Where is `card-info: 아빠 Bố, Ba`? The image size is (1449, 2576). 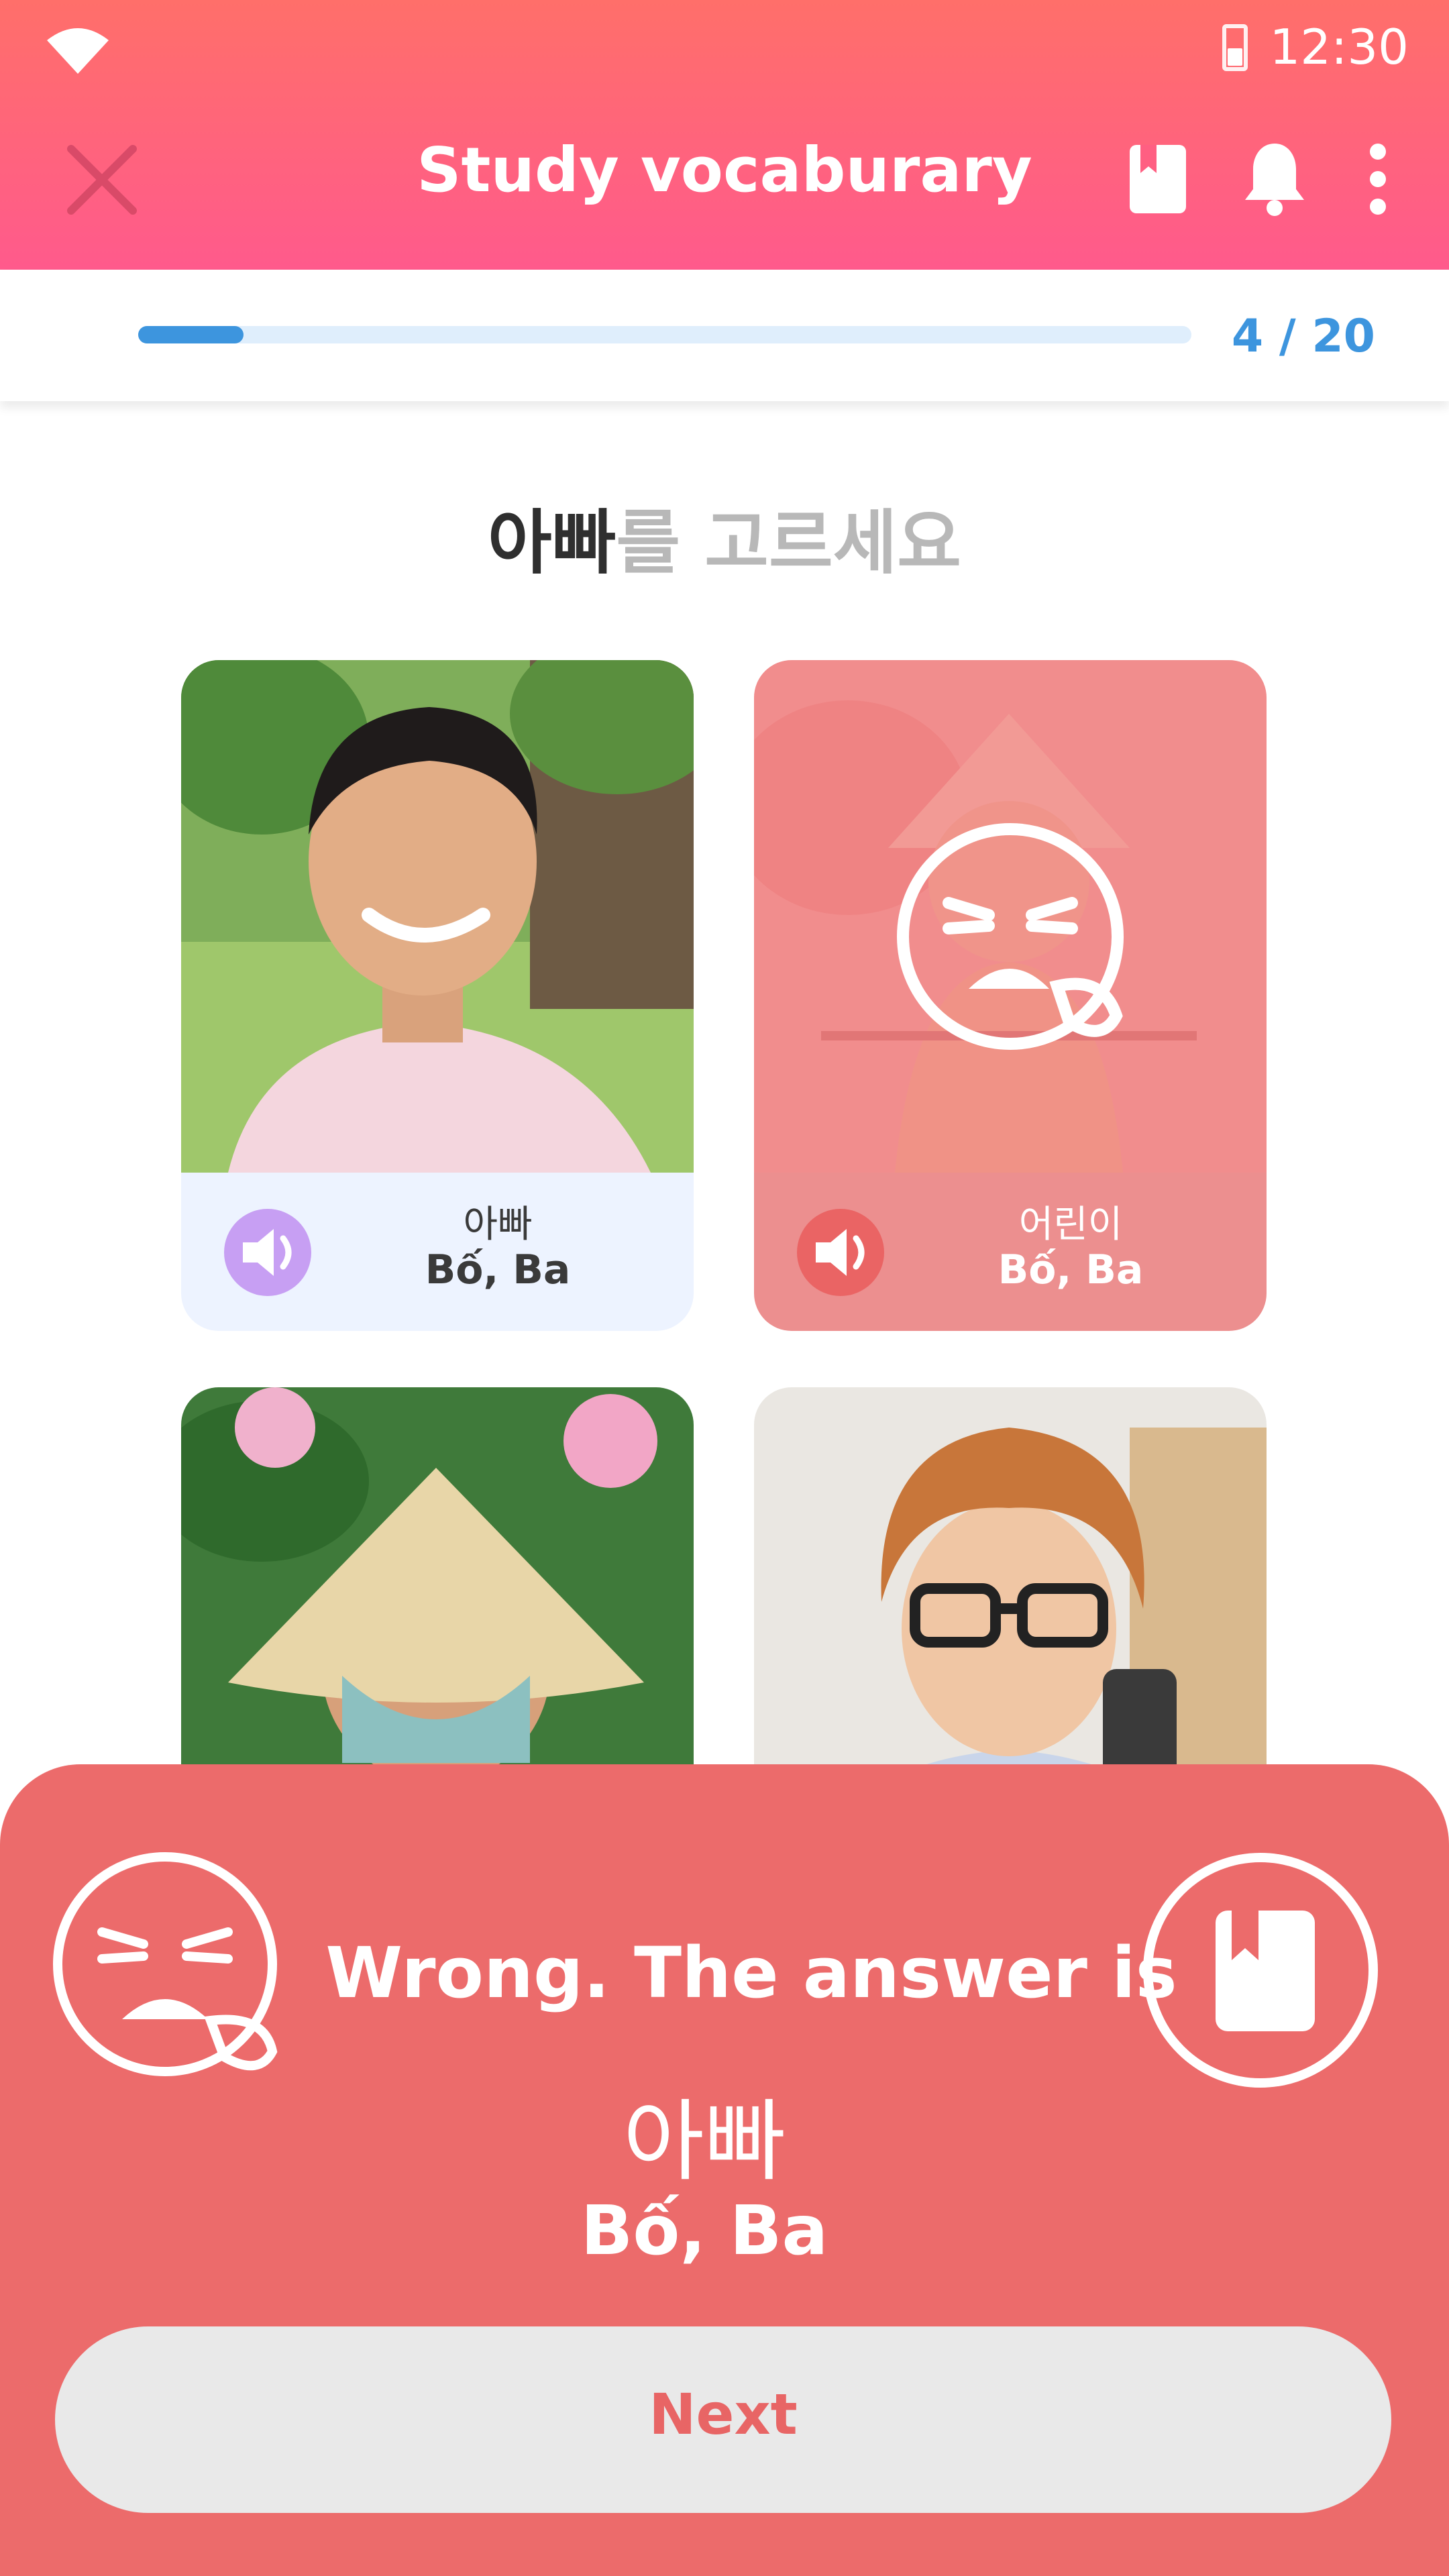 card-info: 아빠 Bố, Ba is located at coordinates (437, 1252).